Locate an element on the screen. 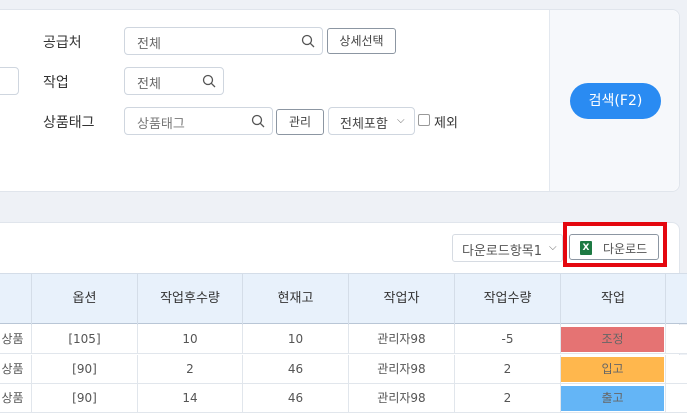  table-header: 옵션 작업후수량 현재고 작업자 작업수량 작업 is located at coordinates (343, 299).